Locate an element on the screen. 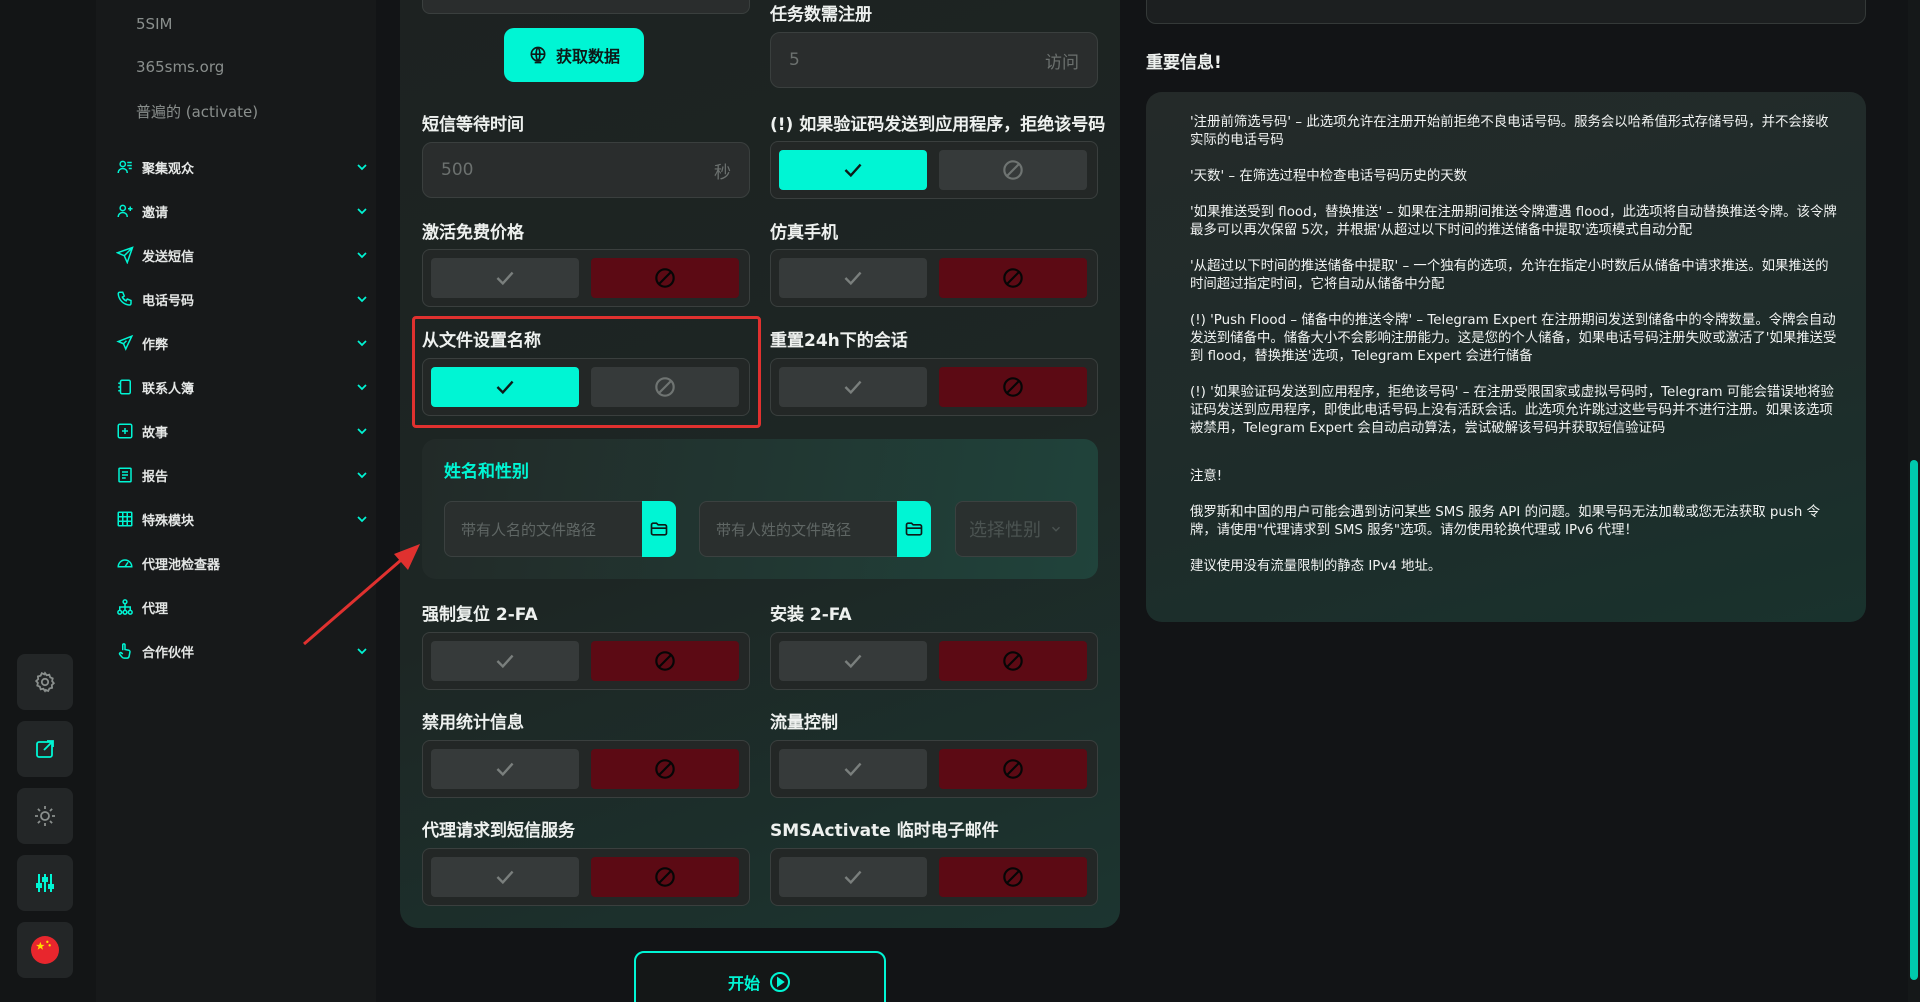 The height and width of the screenshot is (1002, 1920). sun-icon is located at coordinates (45, 816).